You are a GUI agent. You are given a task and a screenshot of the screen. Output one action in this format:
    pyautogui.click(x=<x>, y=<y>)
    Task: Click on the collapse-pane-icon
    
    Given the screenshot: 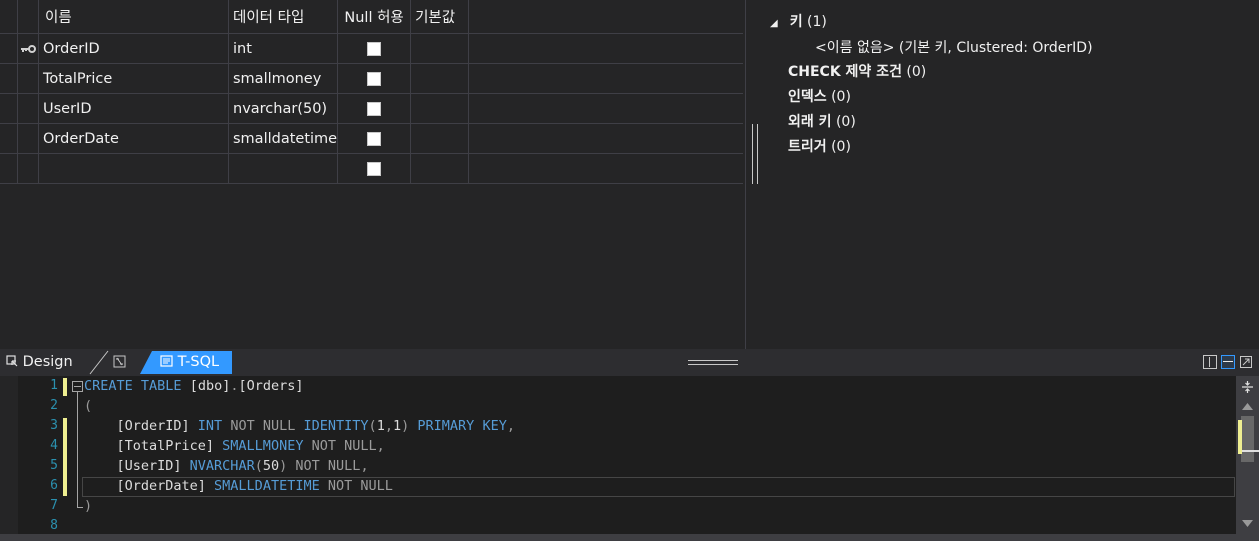 What is the action you would take?
    pyautogui.click(x=1246, y=362)
    